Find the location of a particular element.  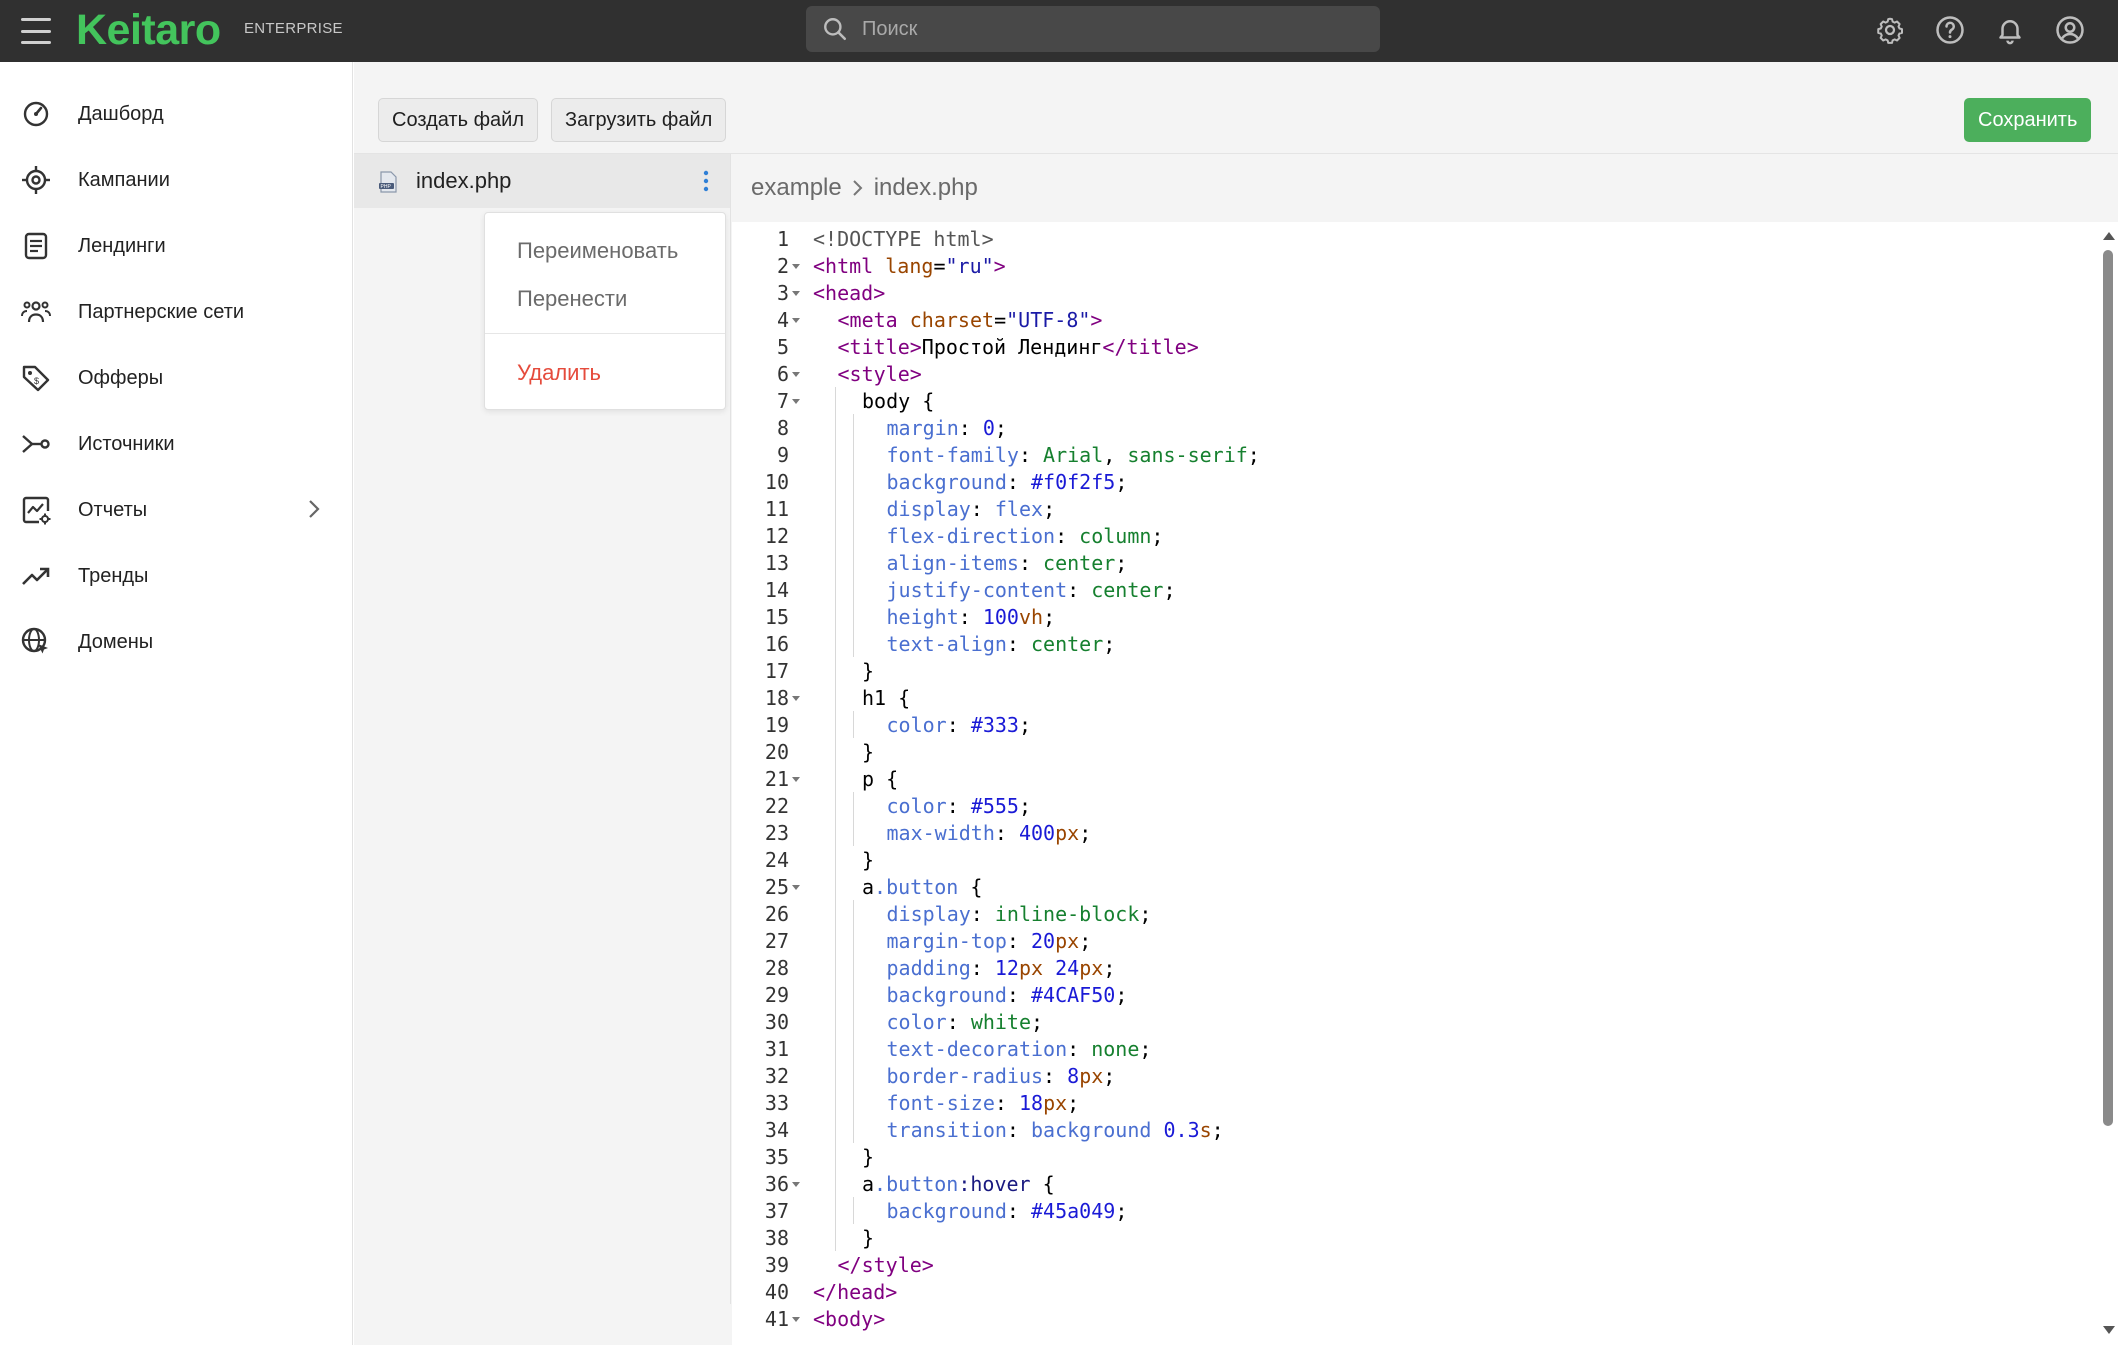

rename-menu-item: Переименовать is located at coordinates (605, 251).